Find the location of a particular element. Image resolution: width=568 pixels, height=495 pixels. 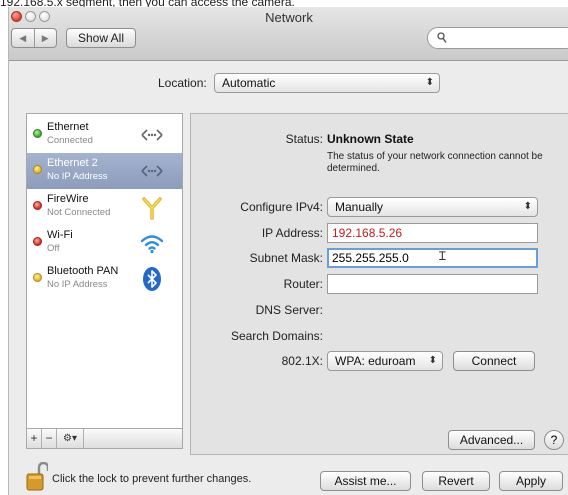

configure-ipv4-label: Configure IPv4: is located at coordinates (281, 207).